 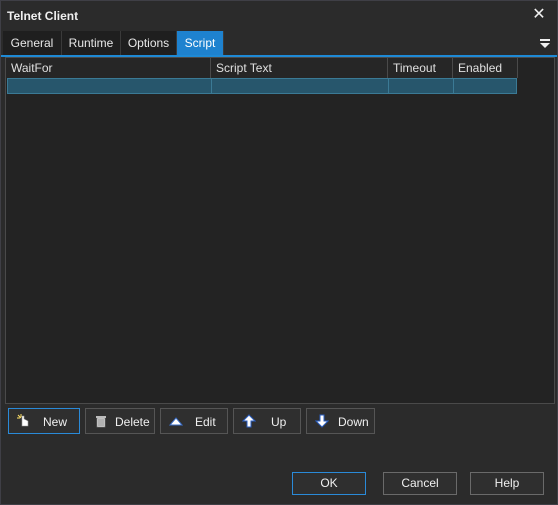 What do you see at coordinates (200, 43) in the screenshot?
I see `tab-script: Script` at bounding box center [200, 43].